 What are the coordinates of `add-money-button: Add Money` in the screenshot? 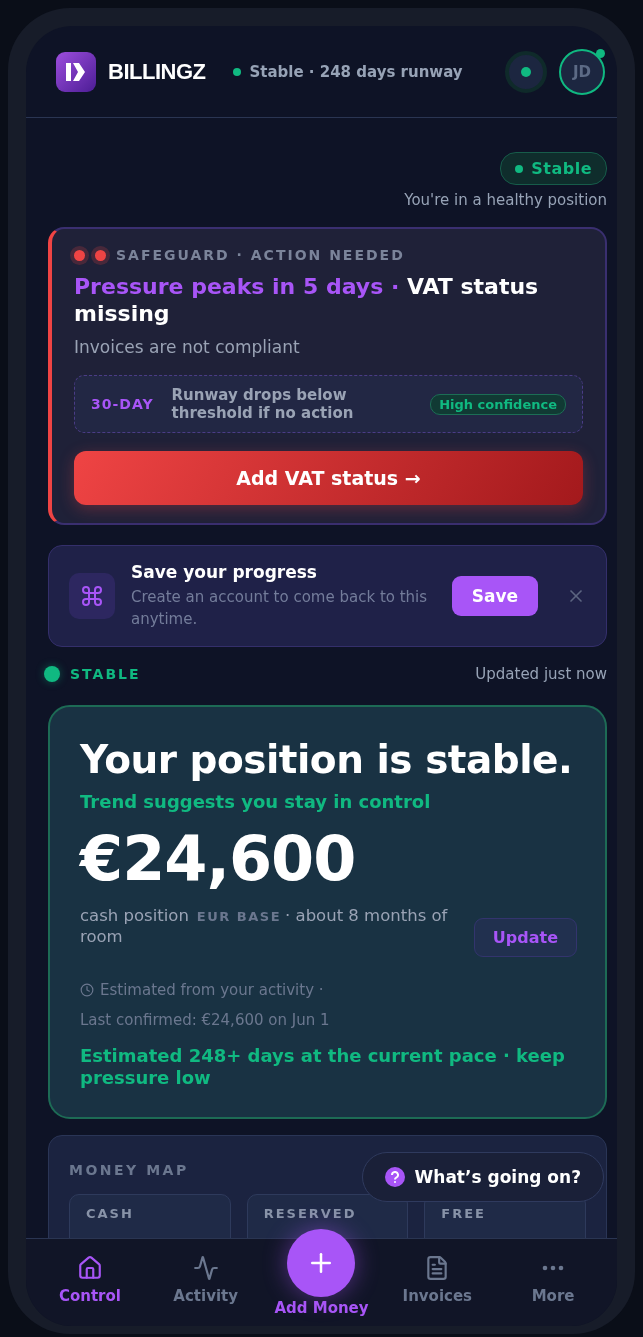 It's located at (321, 1273).